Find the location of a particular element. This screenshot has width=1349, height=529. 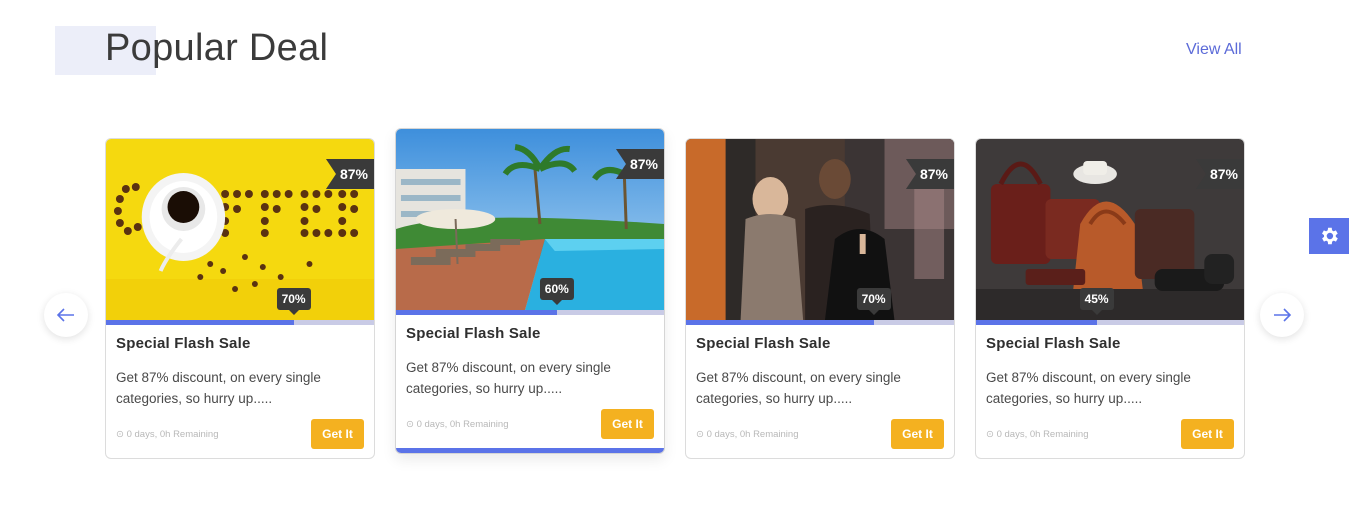

settings-button is located at coordinates (1329, 236).